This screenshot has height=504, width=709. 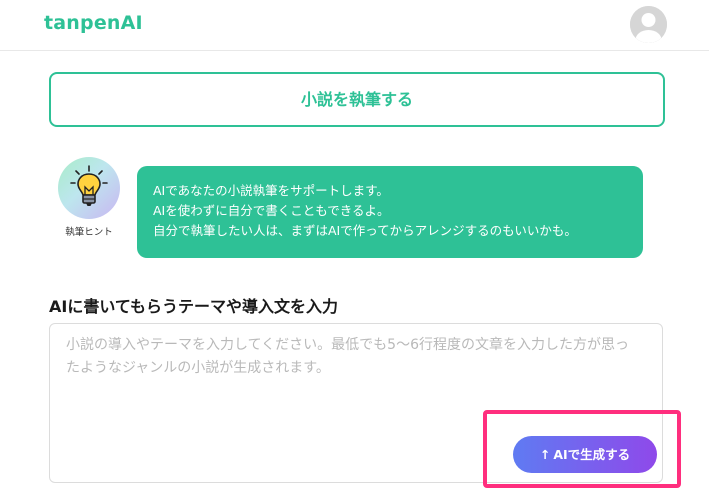 I want to click on hint-line: AIであなたの小説執筆をサポートします。, so click(x=271, y=190).